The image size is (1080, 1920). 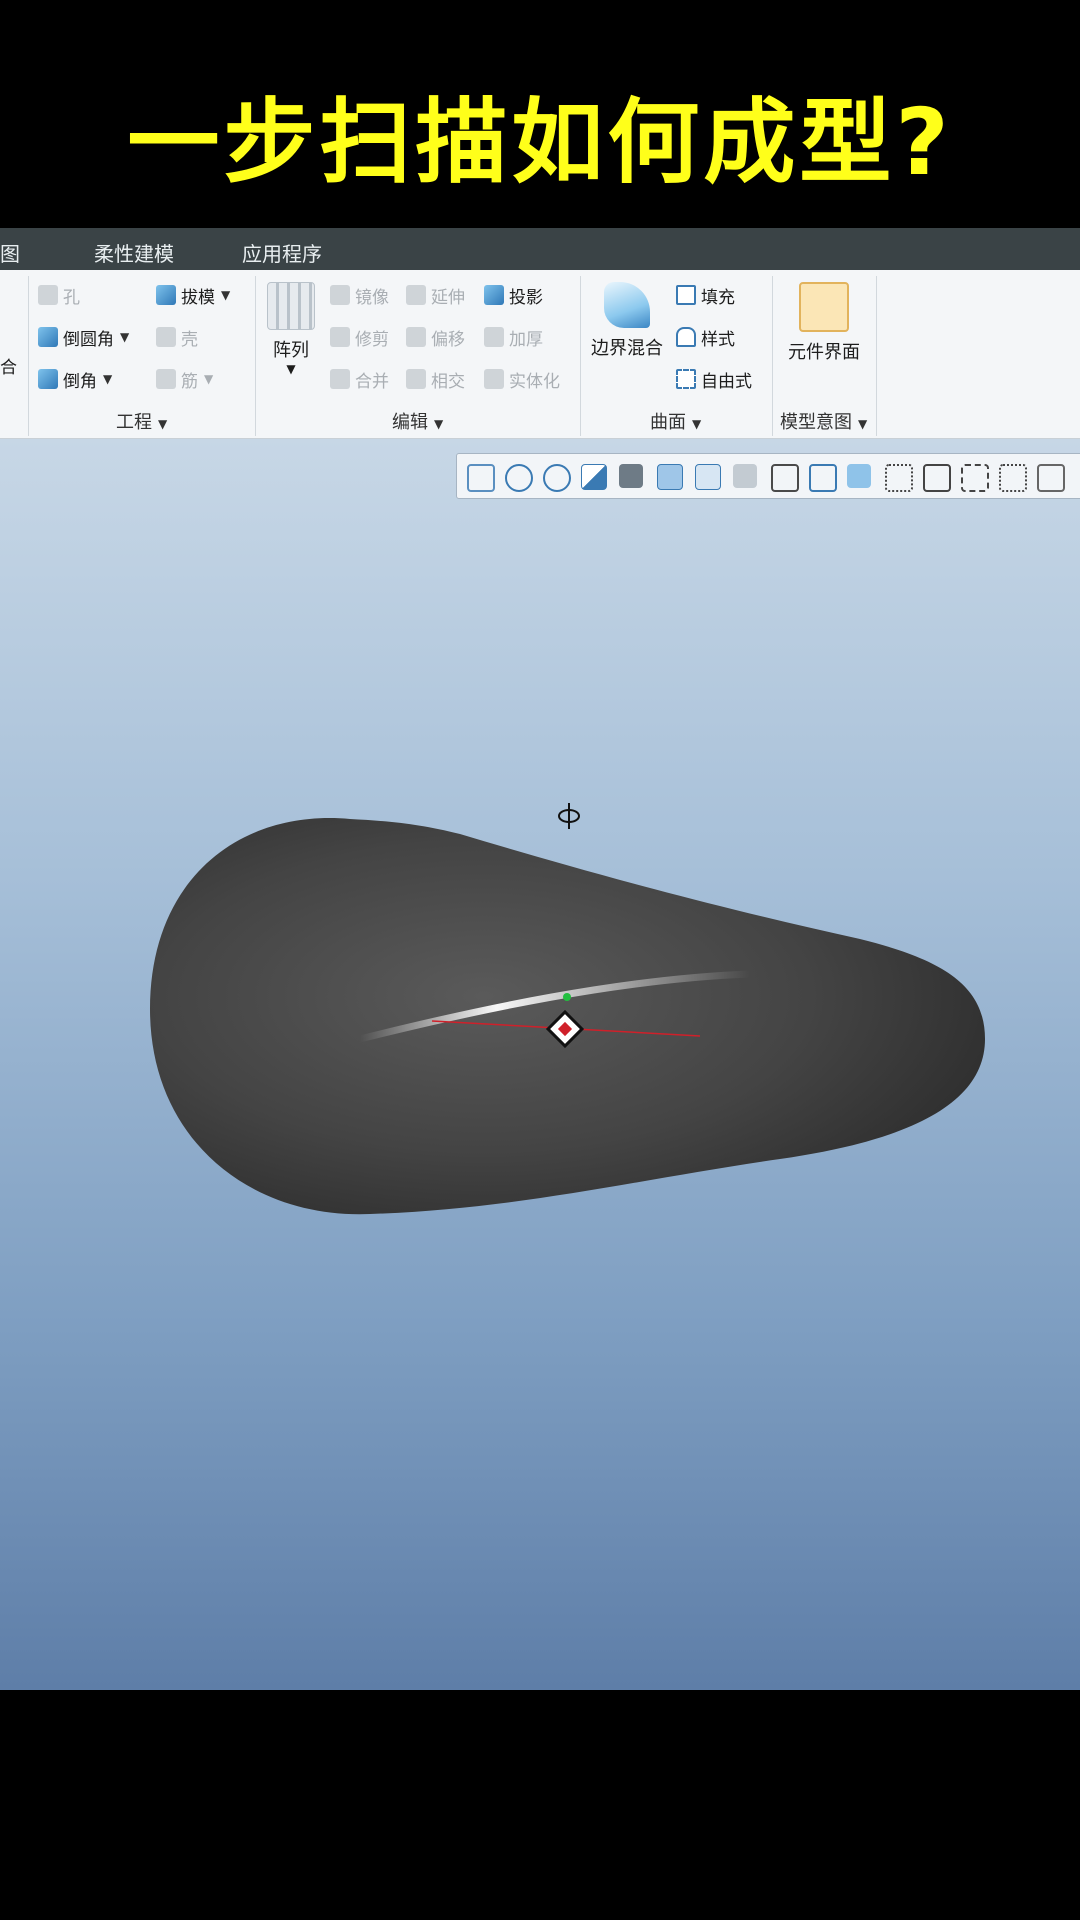 I want to click on extend-button: 延伸, so click(x=435, y=295).